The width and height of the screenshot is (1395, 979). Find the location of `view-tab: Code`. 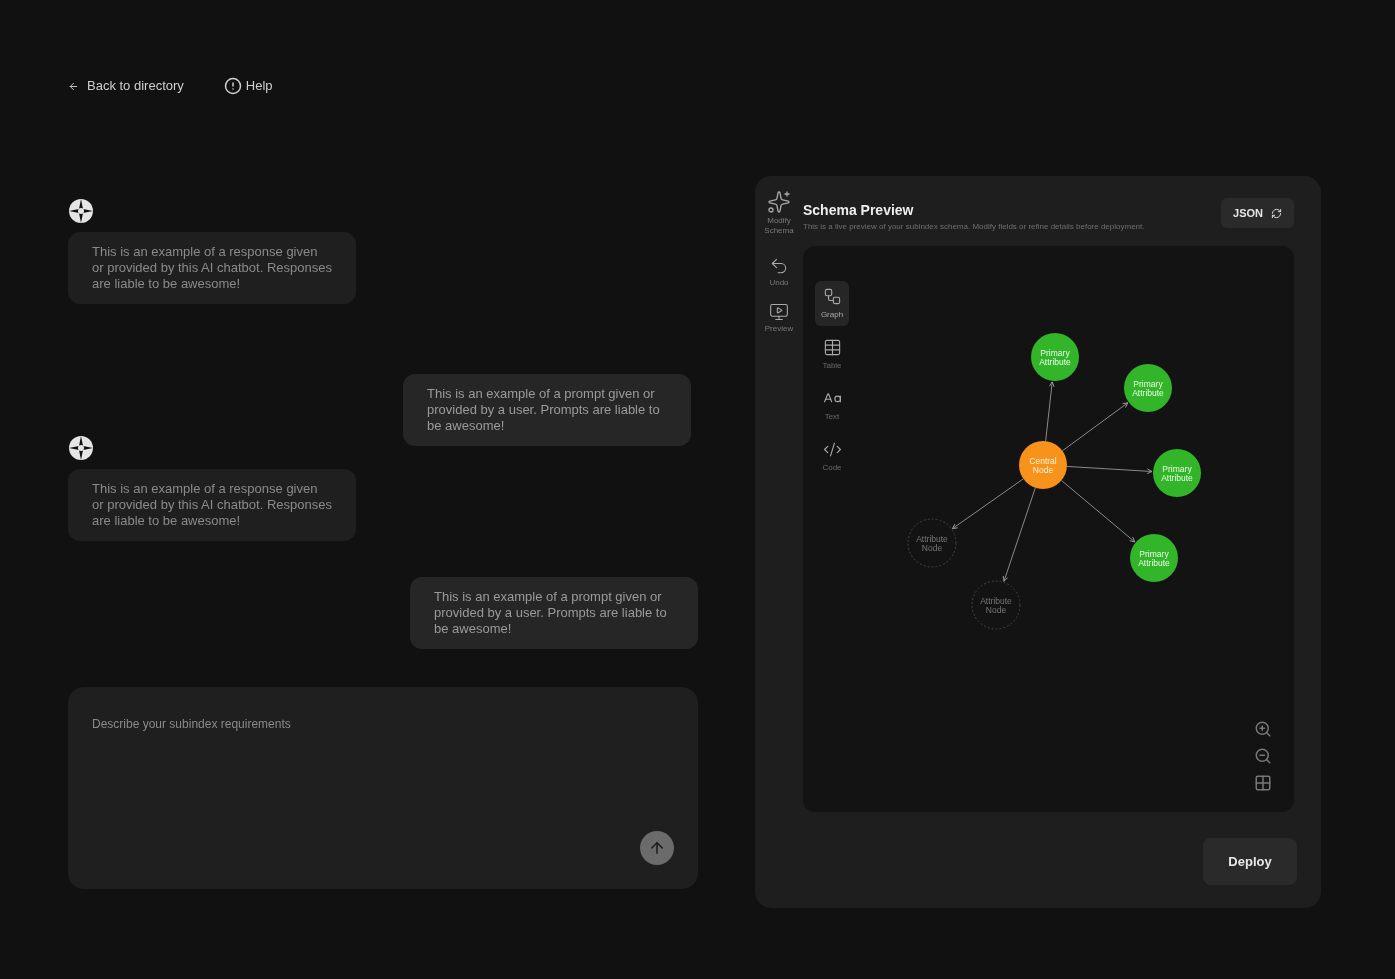

view-tab: Code is located at coordinates (832, 456).